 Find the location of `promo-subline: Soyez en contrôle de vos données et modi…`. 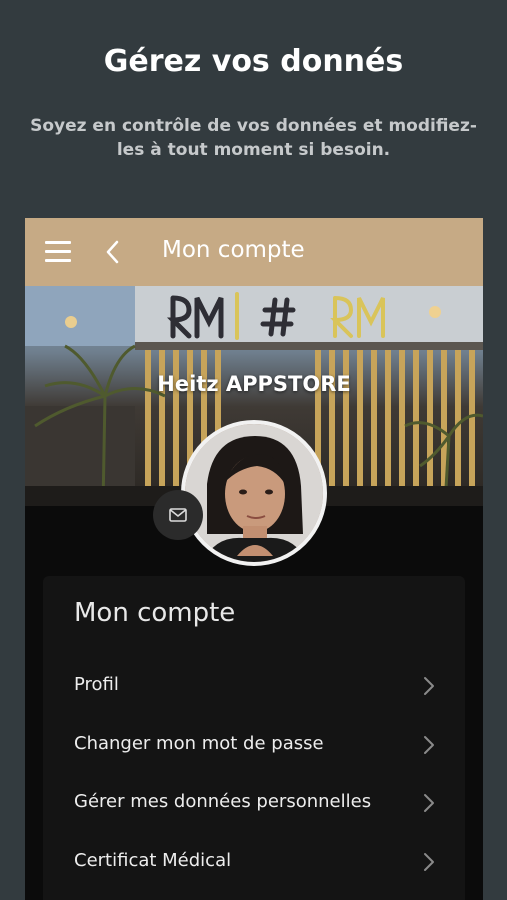

promo-subline: Soyez en contrôle de vos données et modi… is located at coordinates (253, 138).